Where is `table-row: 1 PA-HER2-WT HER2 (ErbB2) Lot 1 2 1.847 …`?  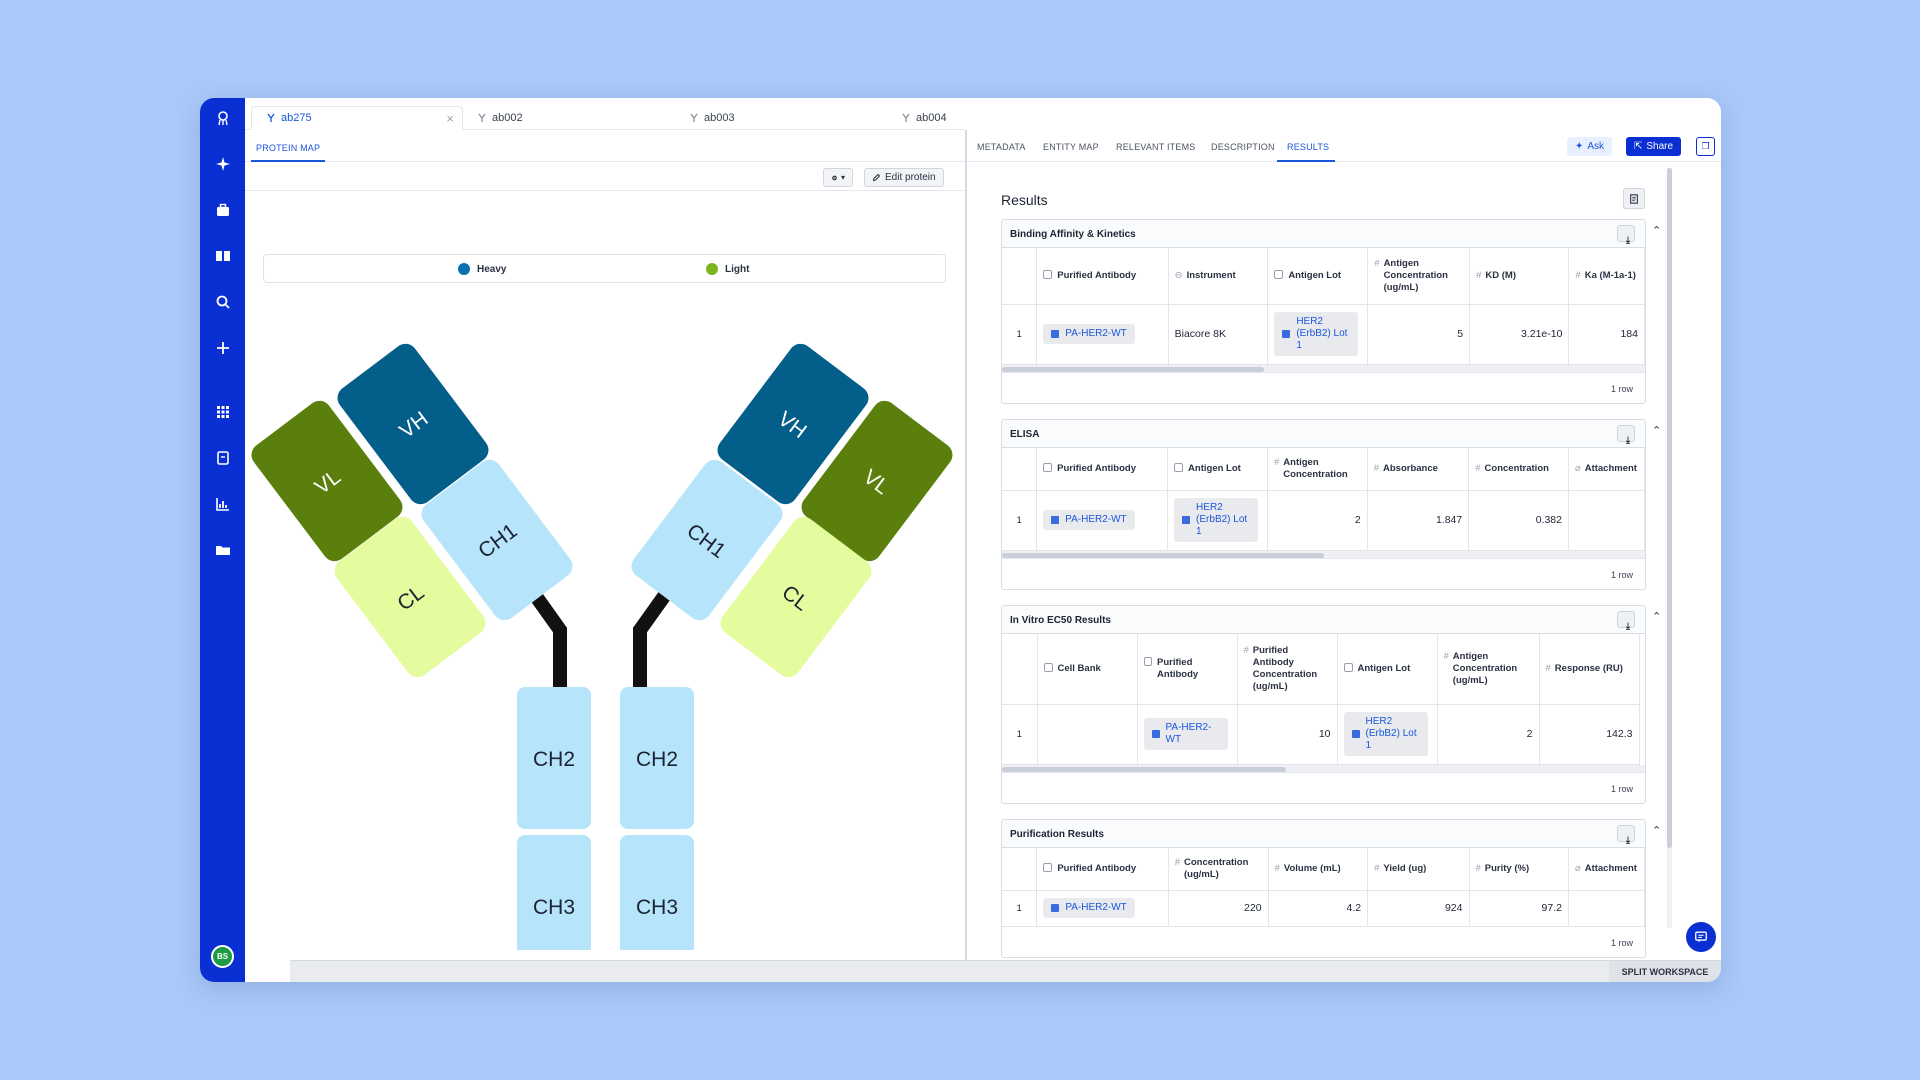 table-row: 1 PA-HER2-WT HER2 (ErbB2) Lot 1 2 1.847 … is located at coordinates (1323, 520).